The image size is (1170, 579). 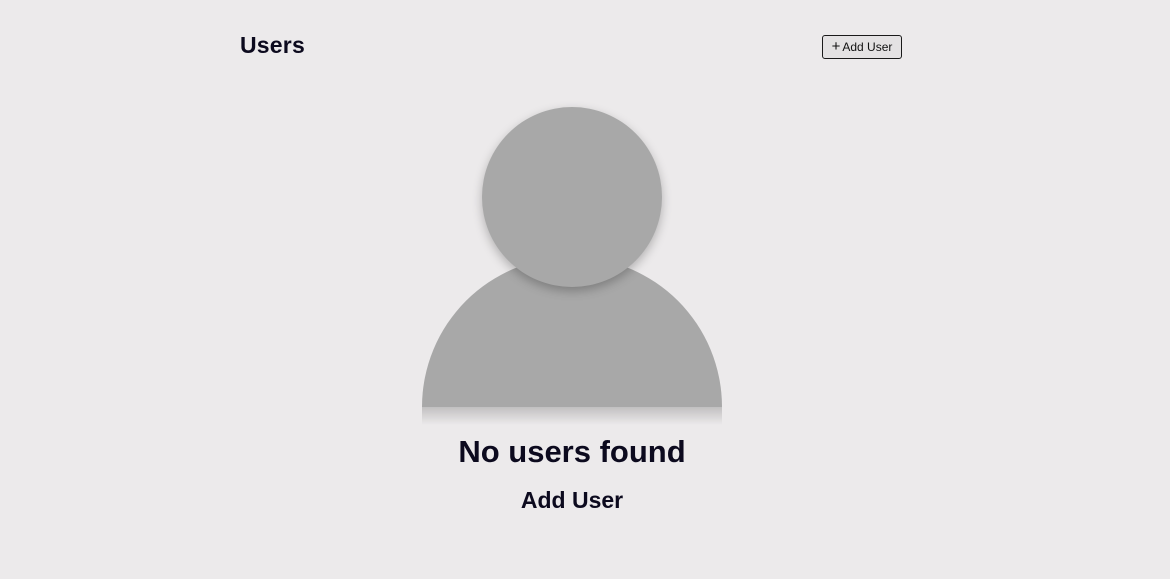 What do you see at coordinates (572, 416) in the screenshot?
I see `silhouette-shadow` at bounding box center [572, 416].